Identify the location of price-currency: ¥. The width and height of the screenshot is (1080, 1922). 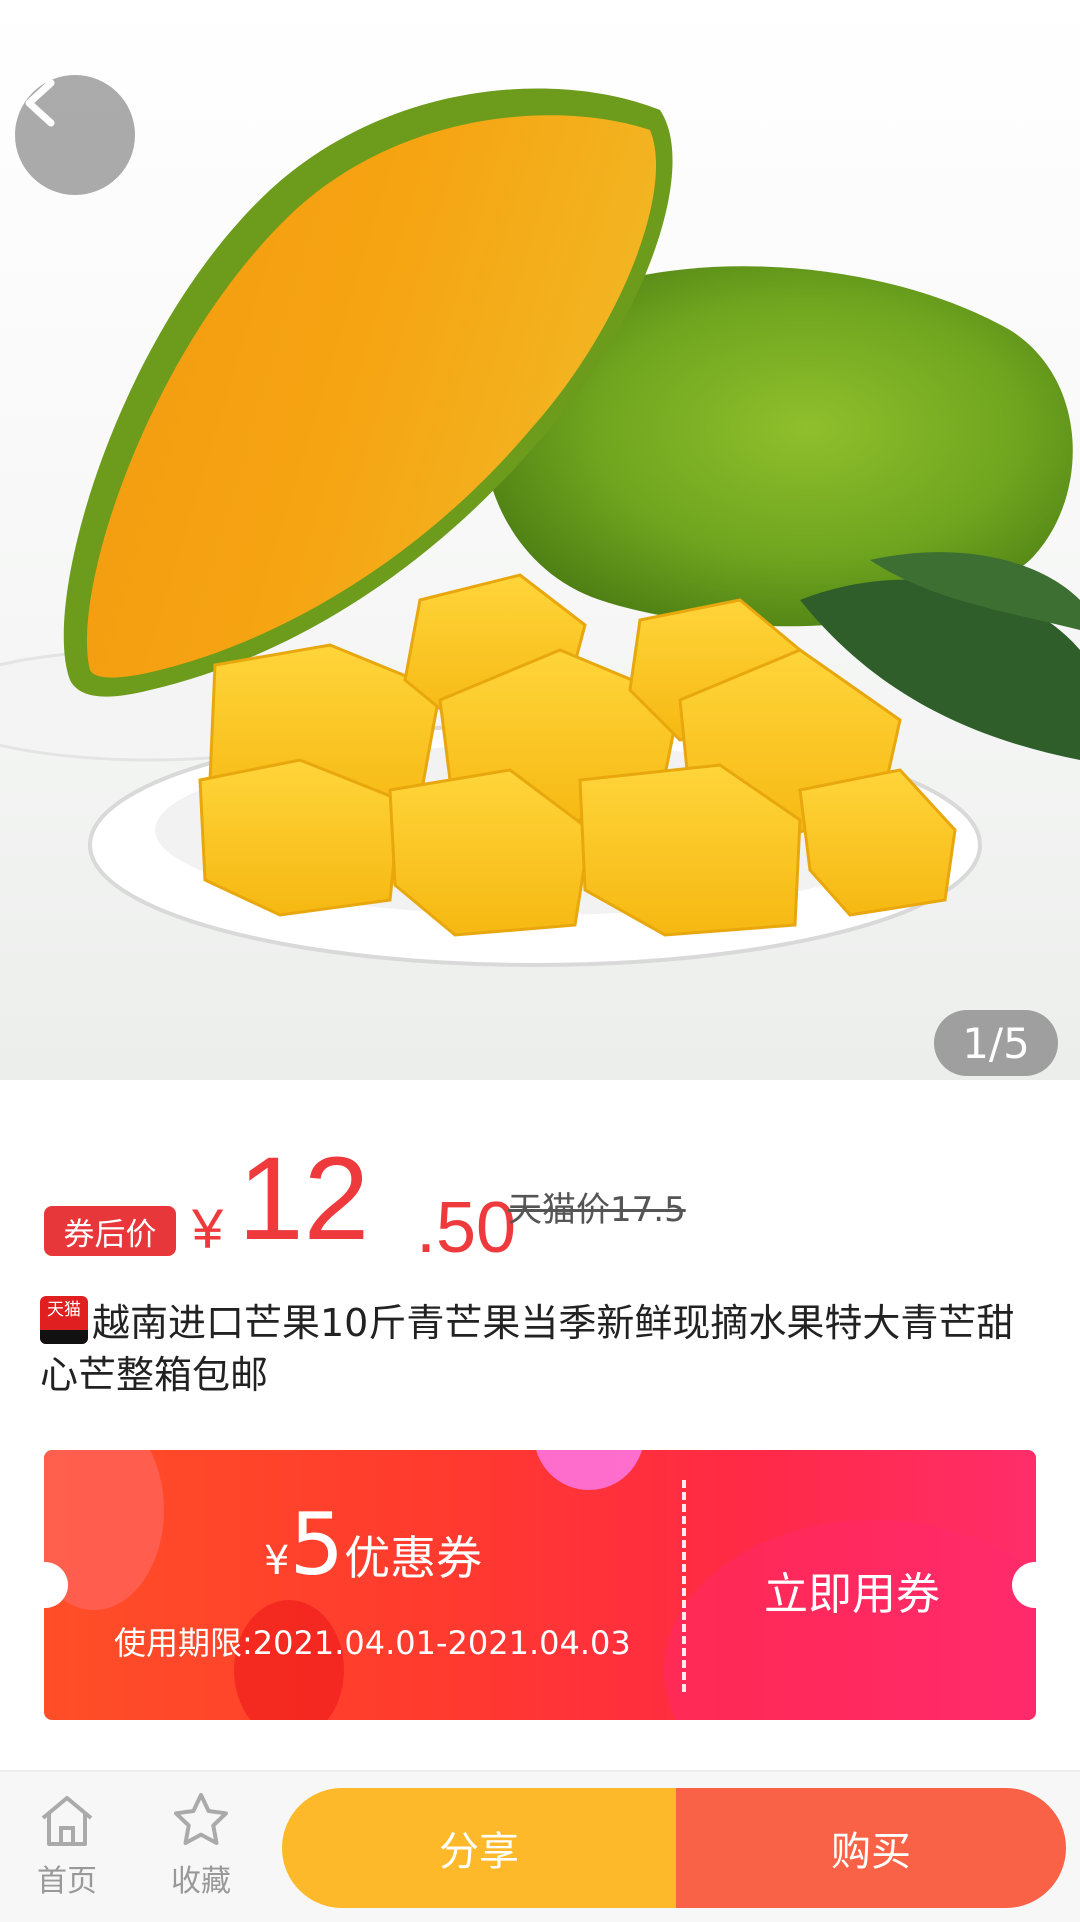
(208, 1228).